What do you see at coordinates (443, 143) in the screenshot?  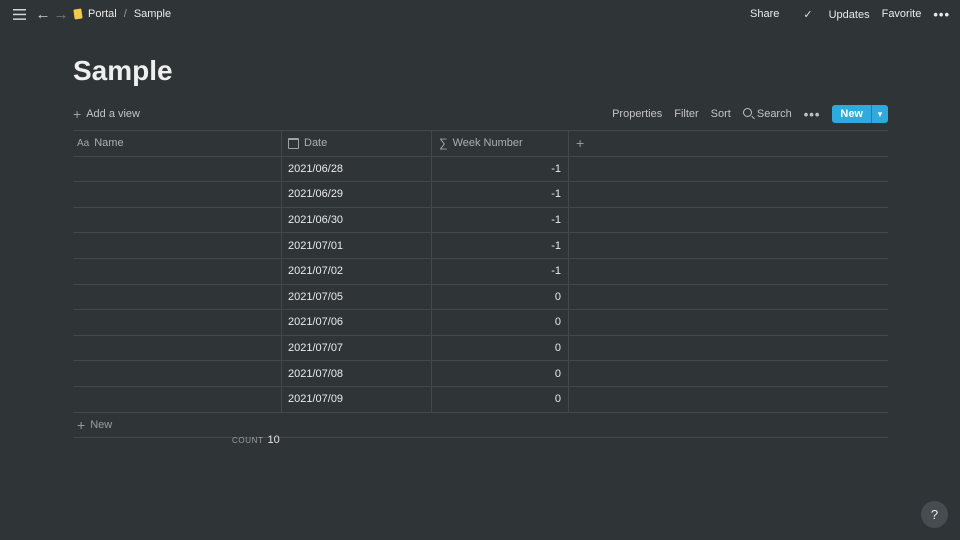 I see `formula-icon: ∑` at bounding box center [443, 143].